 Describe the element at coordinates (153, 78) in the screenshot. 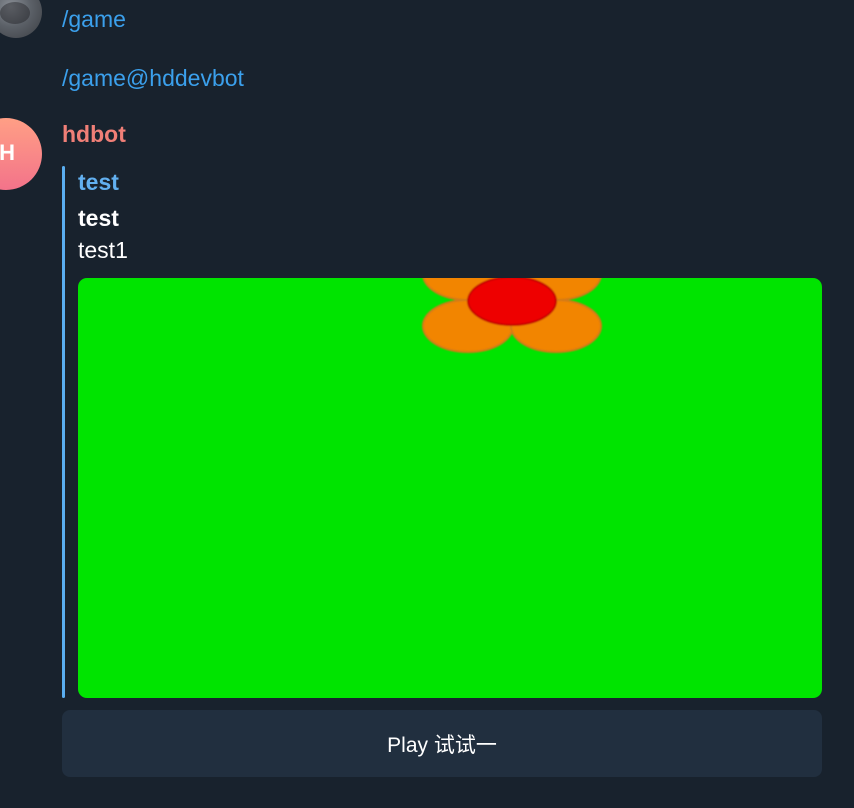

I see `game-bot-command-link: /game@hddevbot` at that location.